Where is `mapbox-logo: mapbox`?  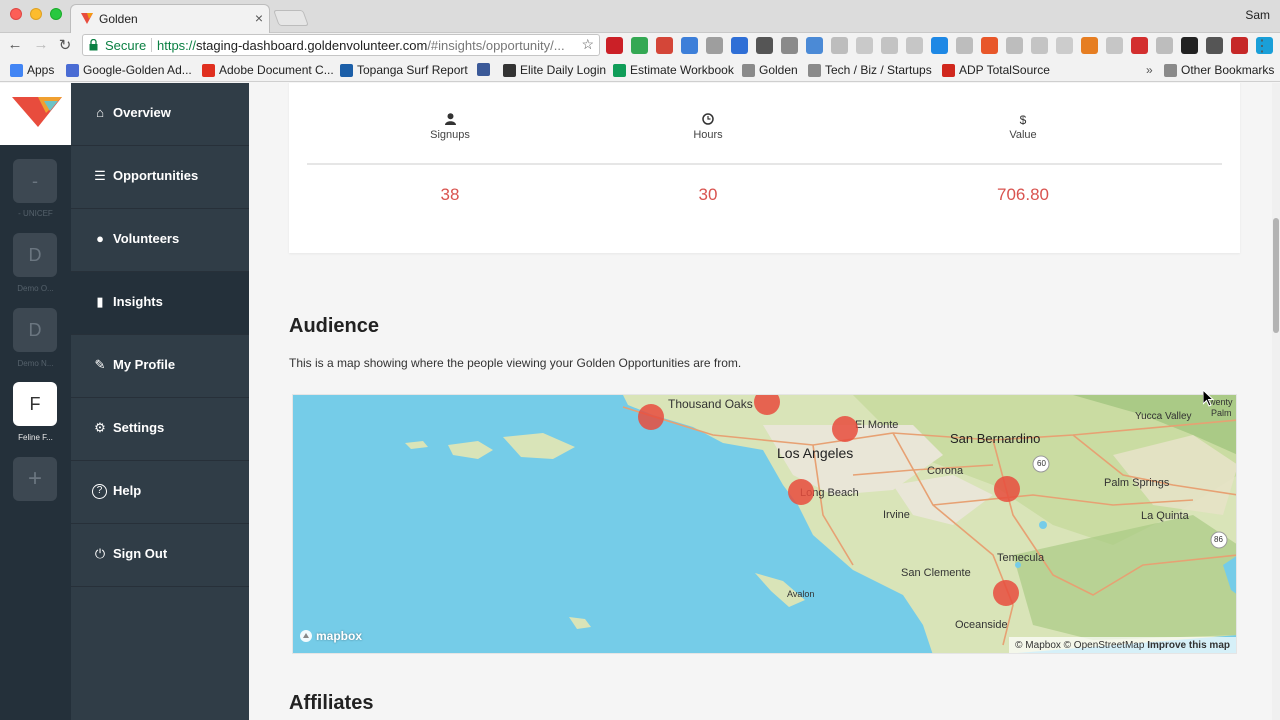
mapbox-logo: mapbox is located at coordinates (330, 636).